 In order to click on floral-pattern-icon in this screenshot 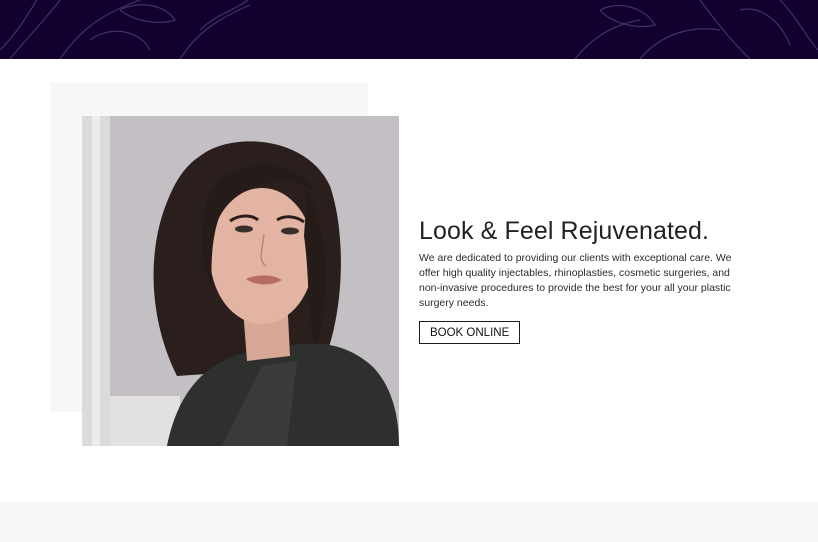, I will do `click(409, 29)`.